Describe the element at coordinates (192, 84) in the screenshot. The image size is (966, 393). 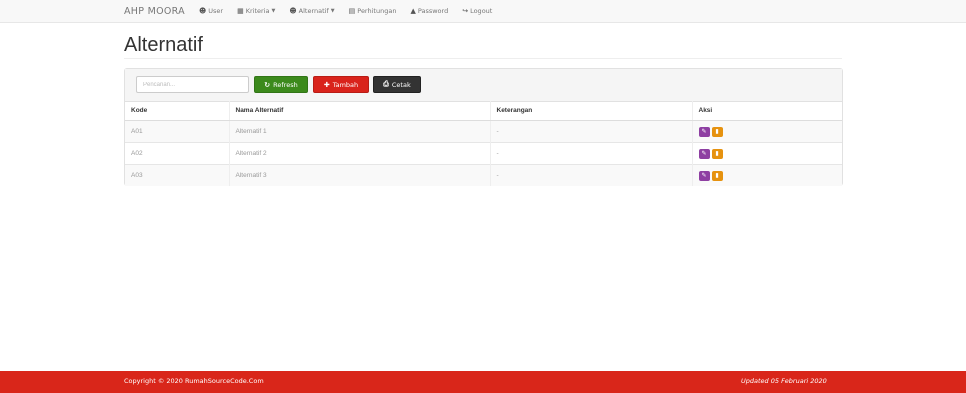
I see `search-input` at that location.